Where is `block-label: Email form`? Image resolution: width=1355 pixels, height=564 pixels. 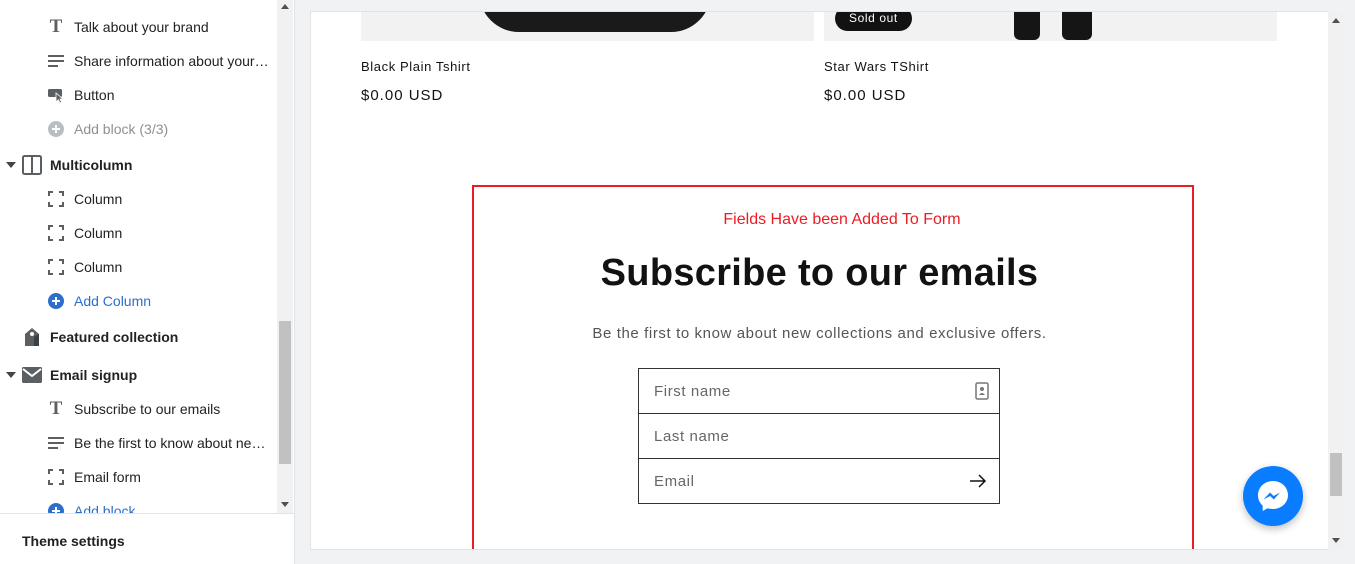
block-label: Email form is located at coordinates (107, 477).